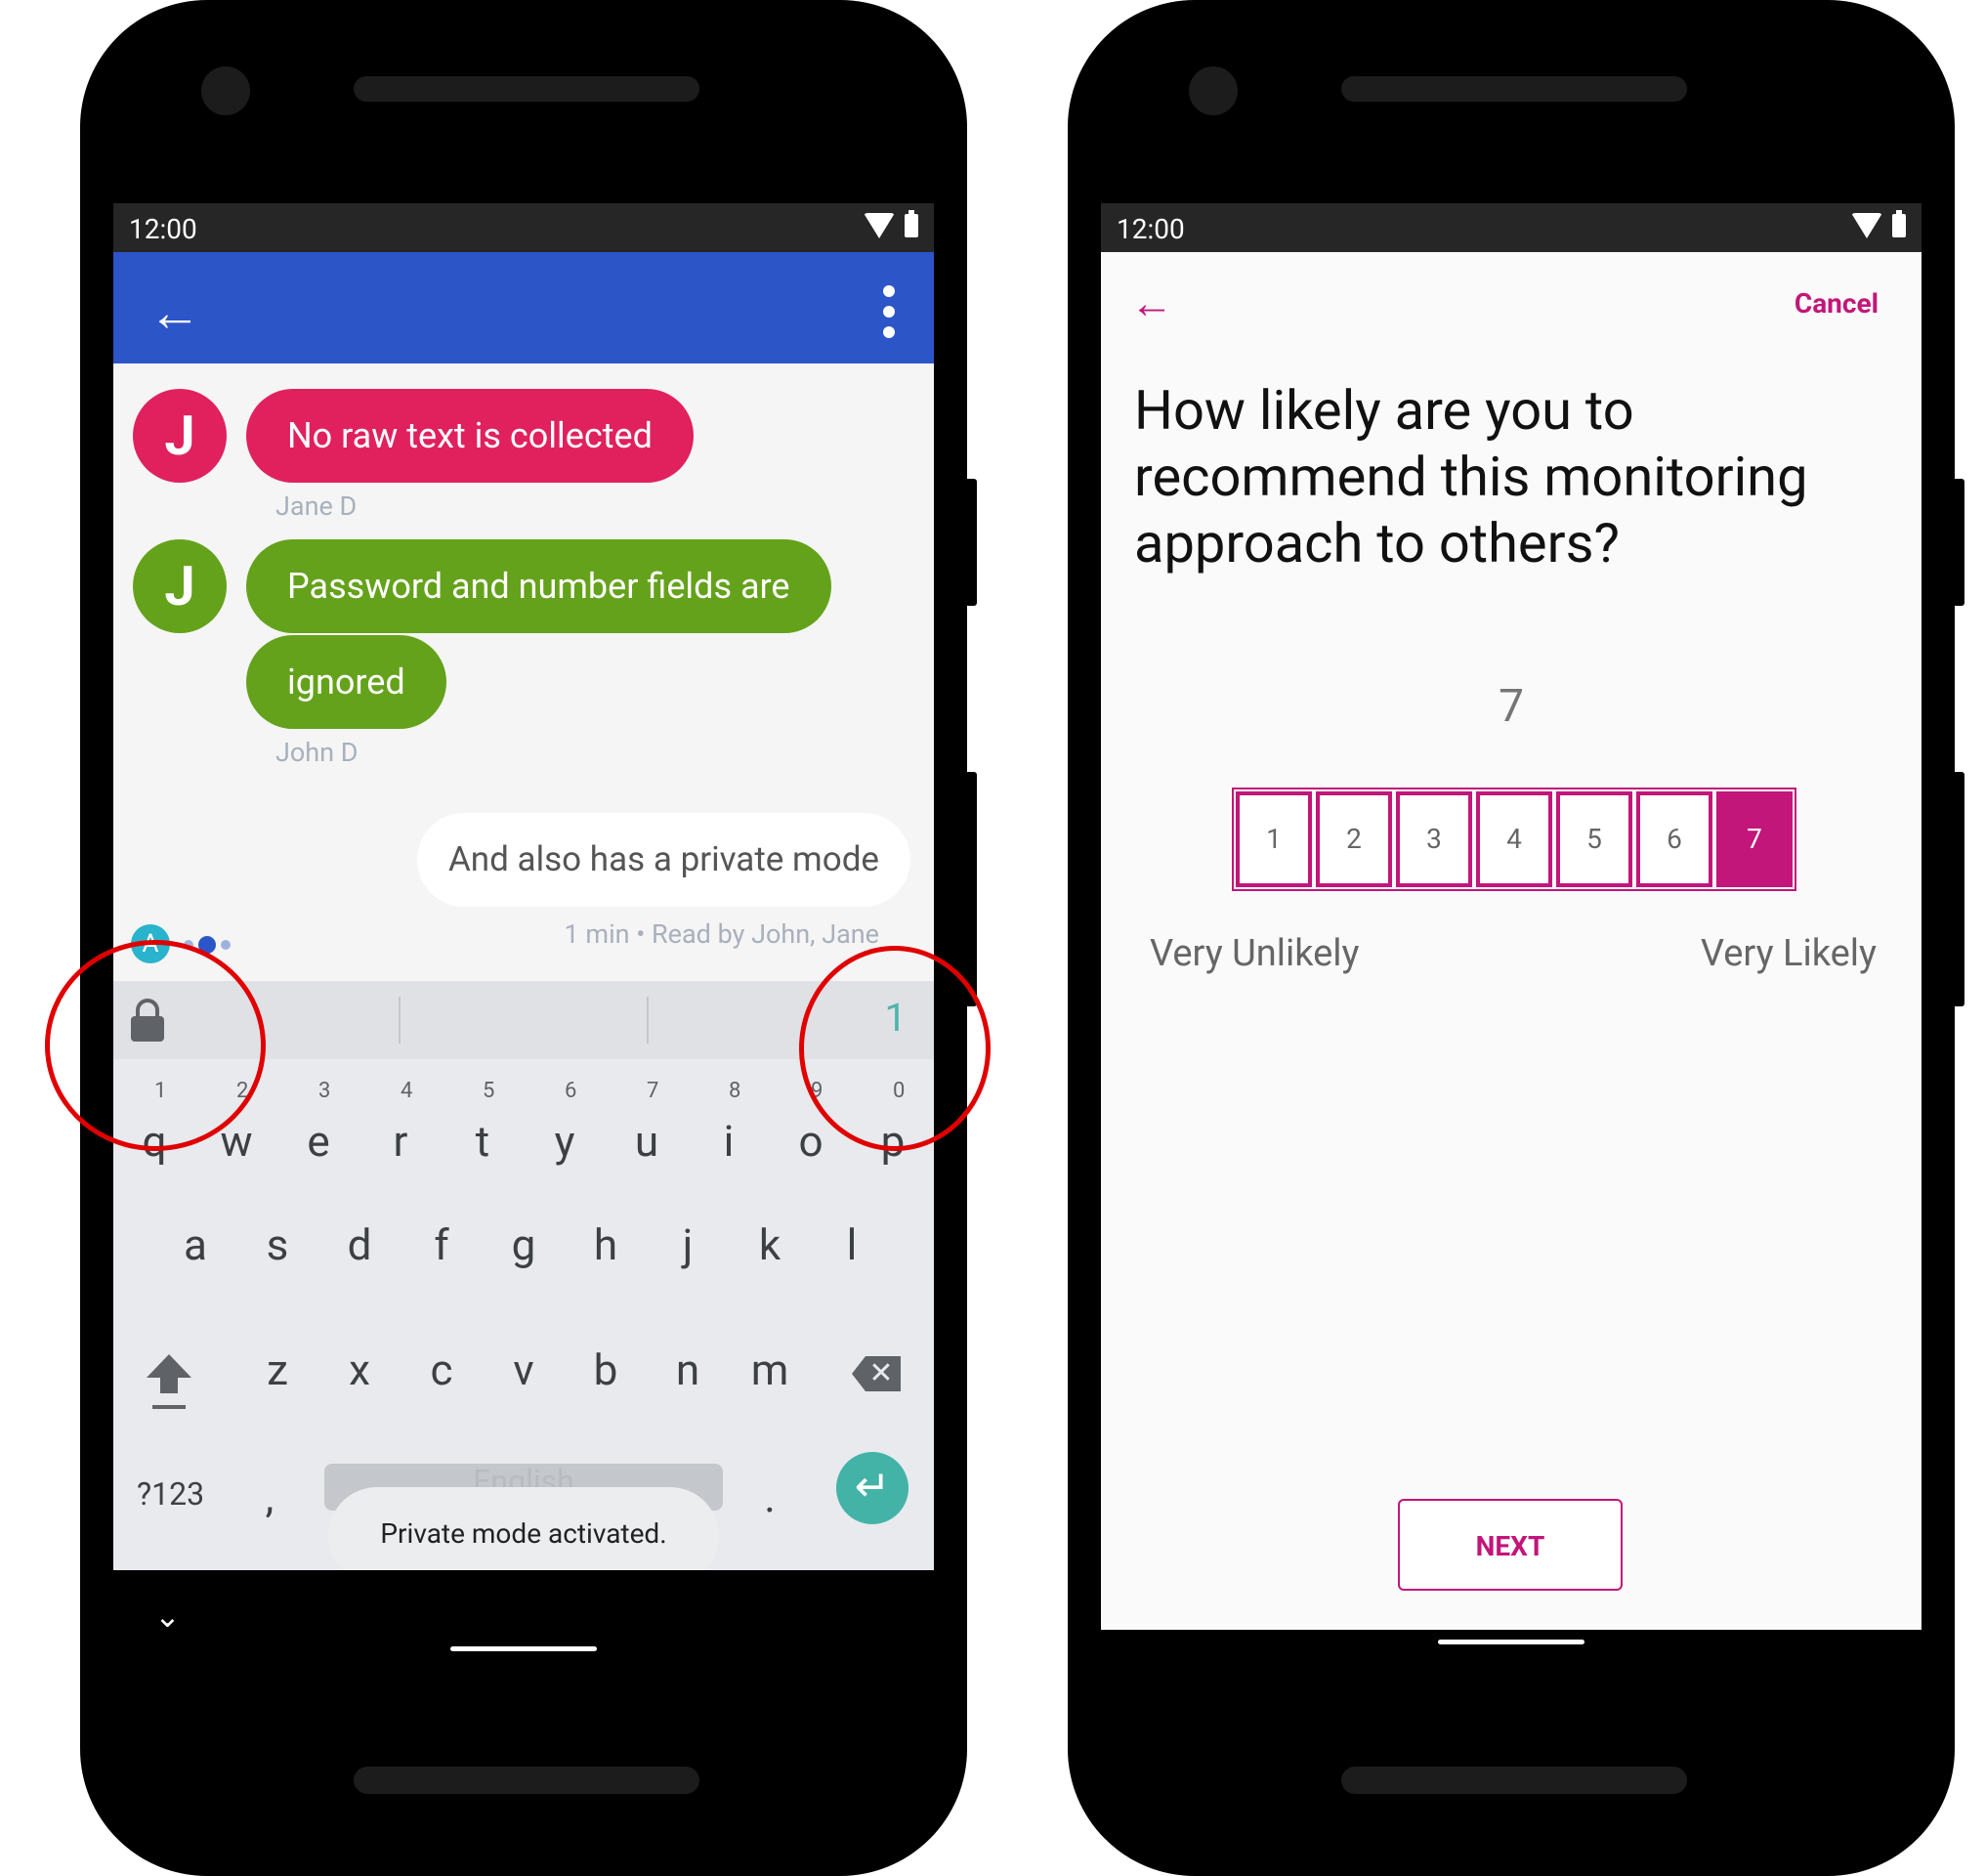 This screenshot has height=1876, width=1985. Describe the element at coordinates (523, 1617) in the screenshot. I see `navigation-bar: ⌄` at that location.